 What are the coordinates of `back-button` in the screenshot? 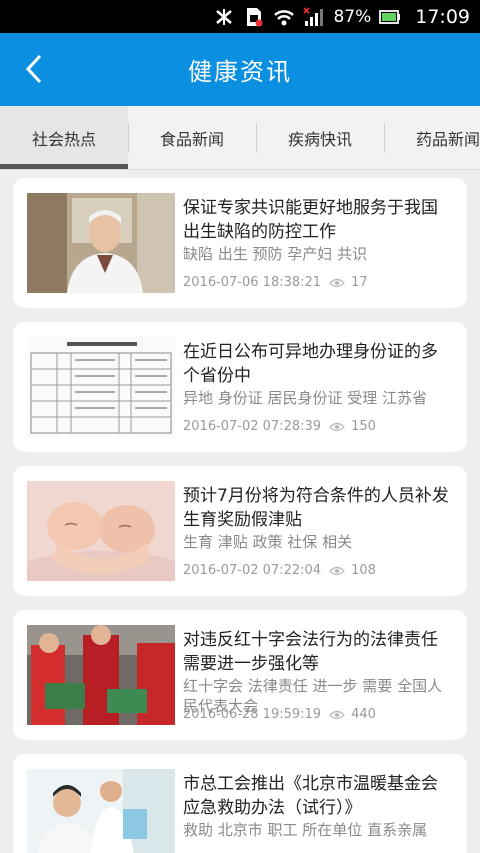 It's located at (34, 69).